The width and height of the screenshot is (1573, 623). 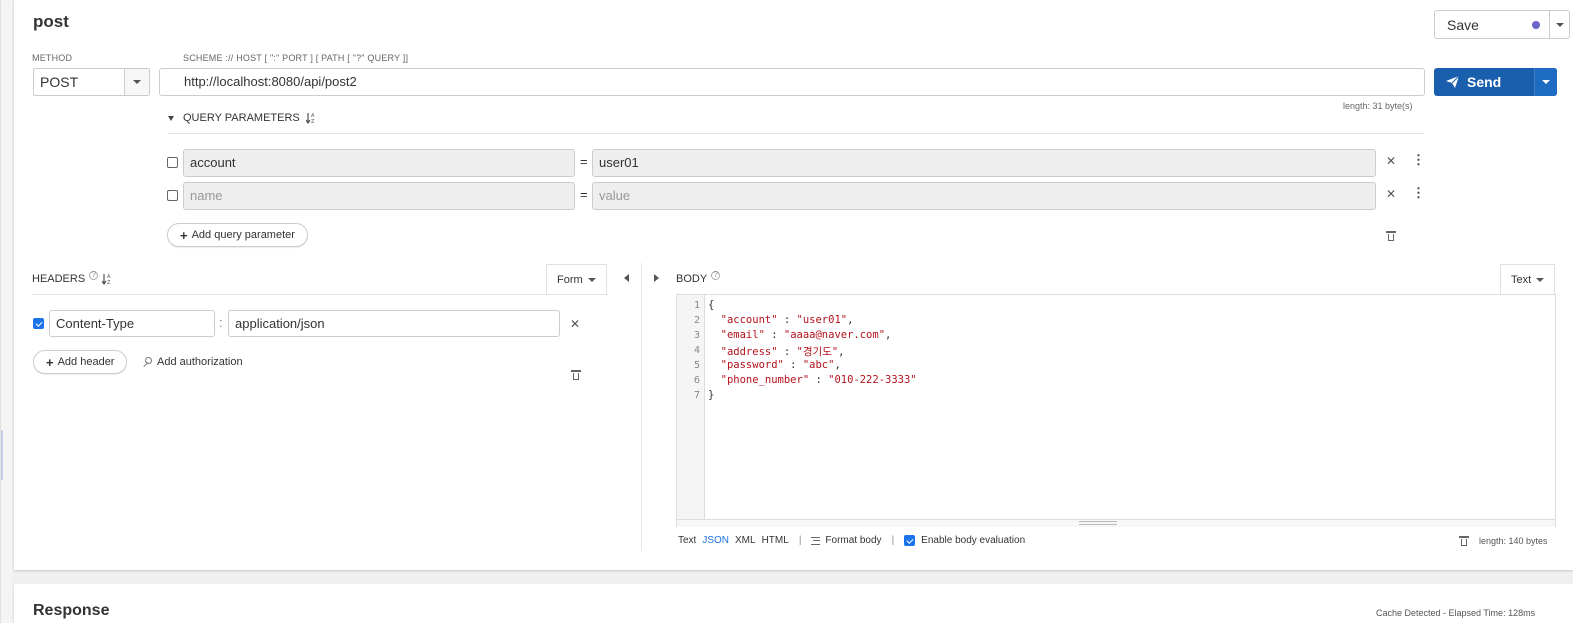 What do you see at coordinates (1463, 24) in the screenshot?
I see `save-label: Save` at bounding box center [1463, 24].